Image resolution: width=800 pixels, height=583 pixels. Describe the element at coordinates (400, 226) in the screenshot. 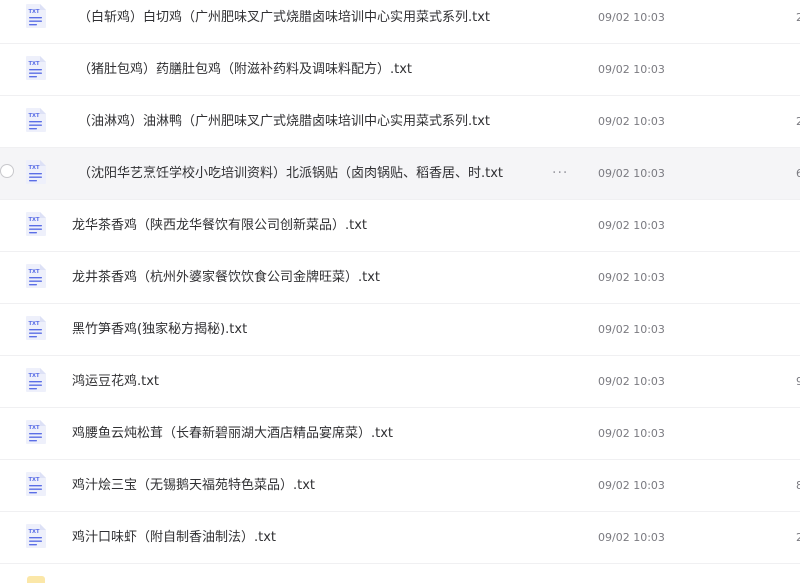

I see `file-row: TXT 龙华茶香鸡（陕西龙华餐饮有限公司创新菜品）.txt 09/02 10:03` at that location.